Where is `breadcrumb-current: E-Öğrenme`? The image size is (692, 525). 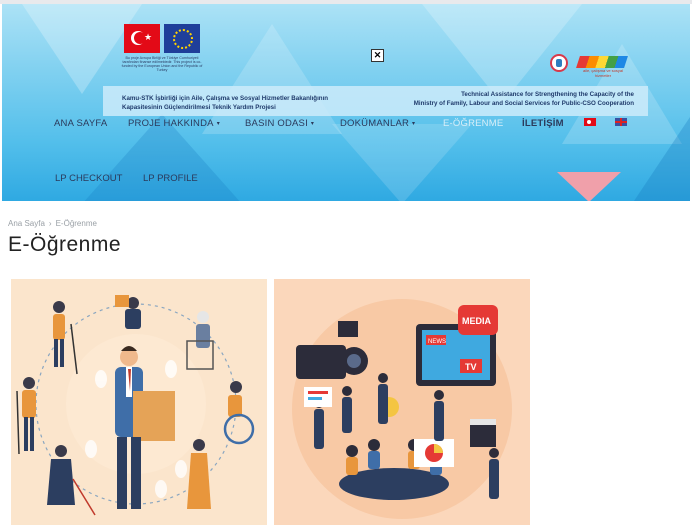
breadcrumb-current: E-Öğrenme is located at coordinates (76, 223).